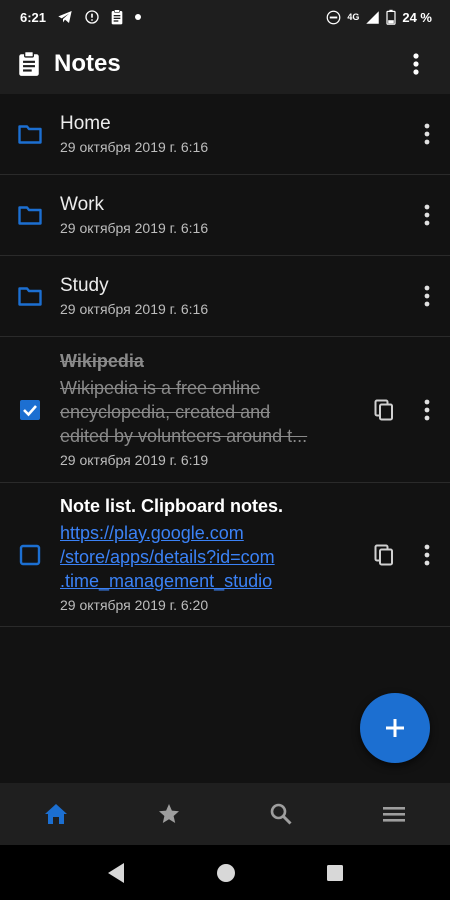 The image size is (450, 900). Describe the element at coordinates (92, 17) in the screenshot. I see `sync-icon` at that location.